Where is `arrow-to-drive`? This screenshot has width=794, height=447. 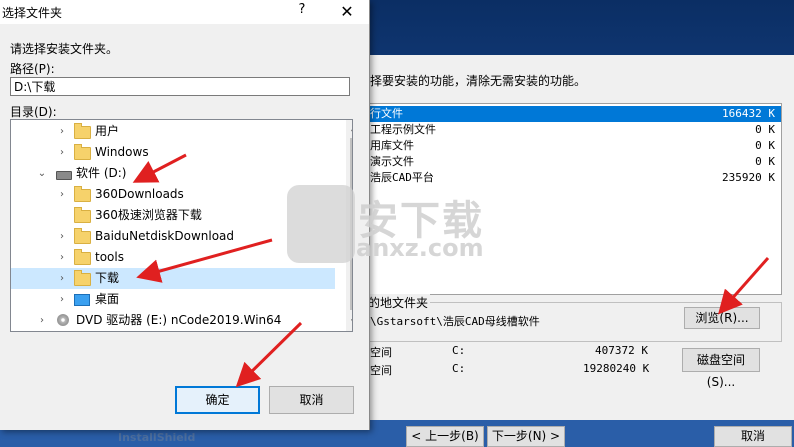
arrow-to-drive is located at coordinates (159, 168).